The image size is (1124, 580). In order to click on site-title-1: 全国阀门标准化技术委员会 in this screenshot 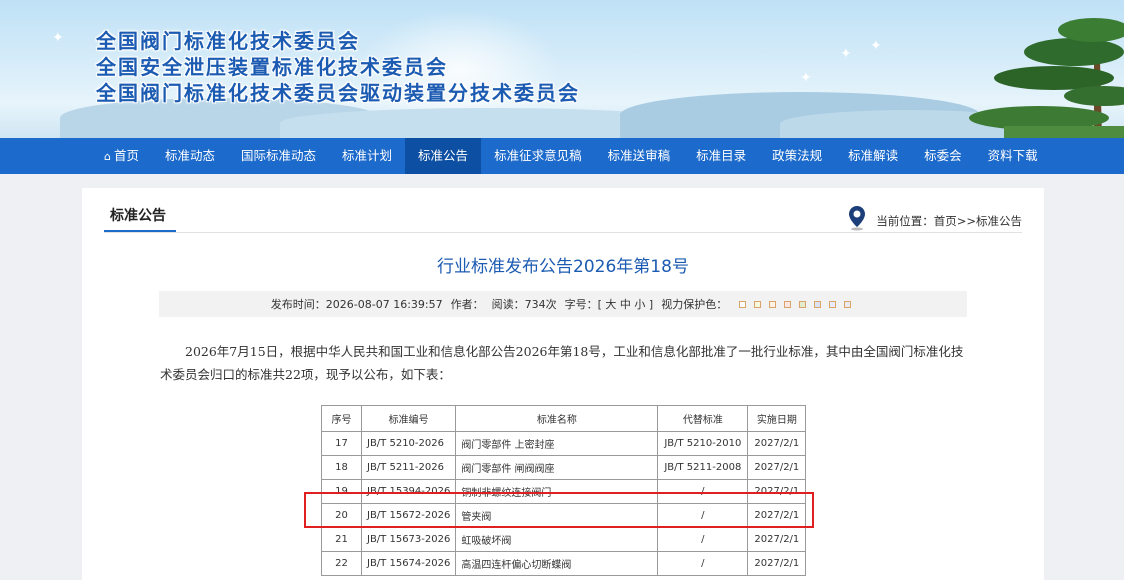, I will do `click(228, 41)`.